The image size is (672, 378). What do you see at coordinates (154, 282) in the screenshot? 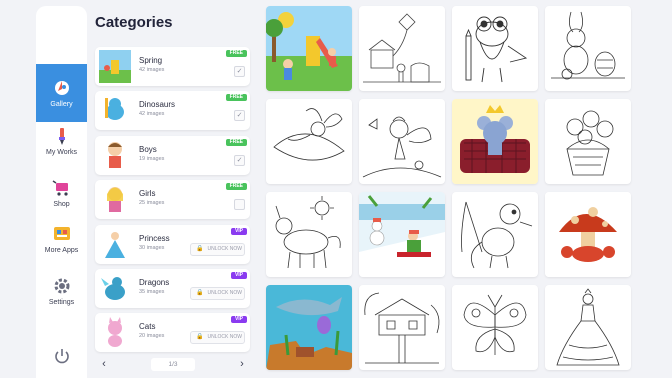
I see `category-name: Dragons` at bounding box center [154, 282].